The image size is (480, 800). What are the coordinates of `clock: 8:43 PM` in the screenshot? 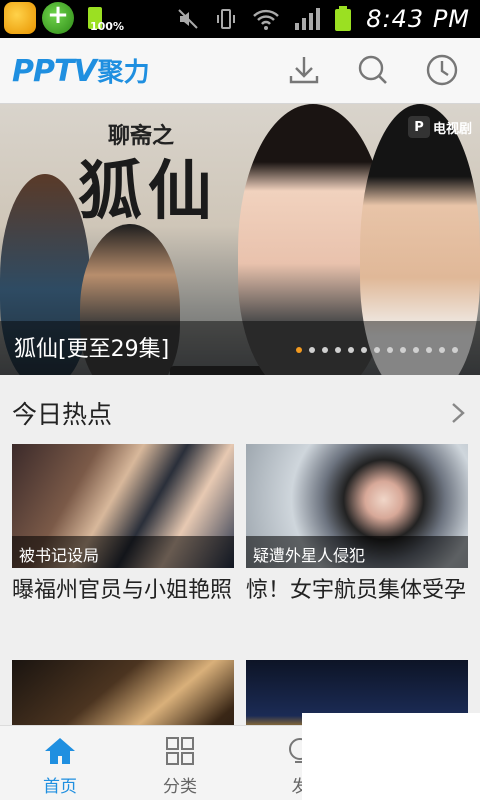 It's located at (418, 19).